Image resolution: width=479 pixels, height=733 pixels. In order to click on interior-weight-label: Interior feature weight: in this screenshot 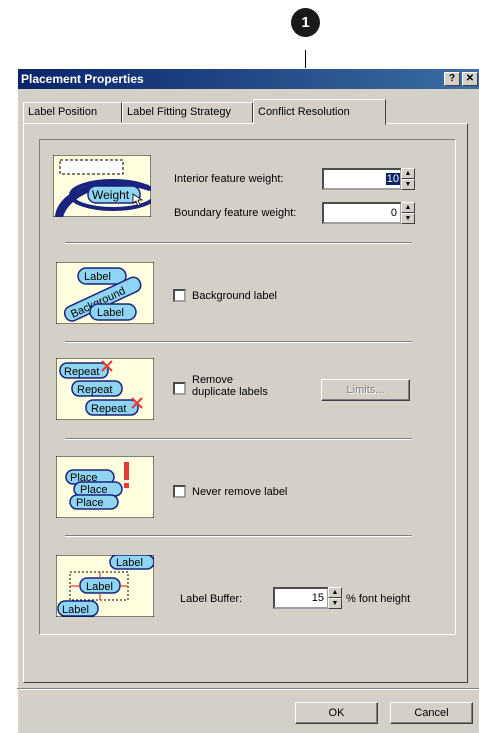, I will do `click(229, 179)`.